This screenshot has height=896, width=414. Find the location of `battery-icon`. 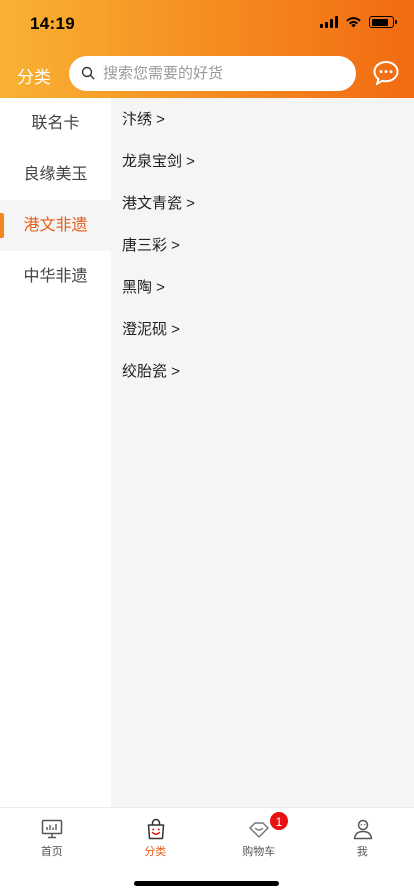

battery-icon is located at coordinates (383, 22).